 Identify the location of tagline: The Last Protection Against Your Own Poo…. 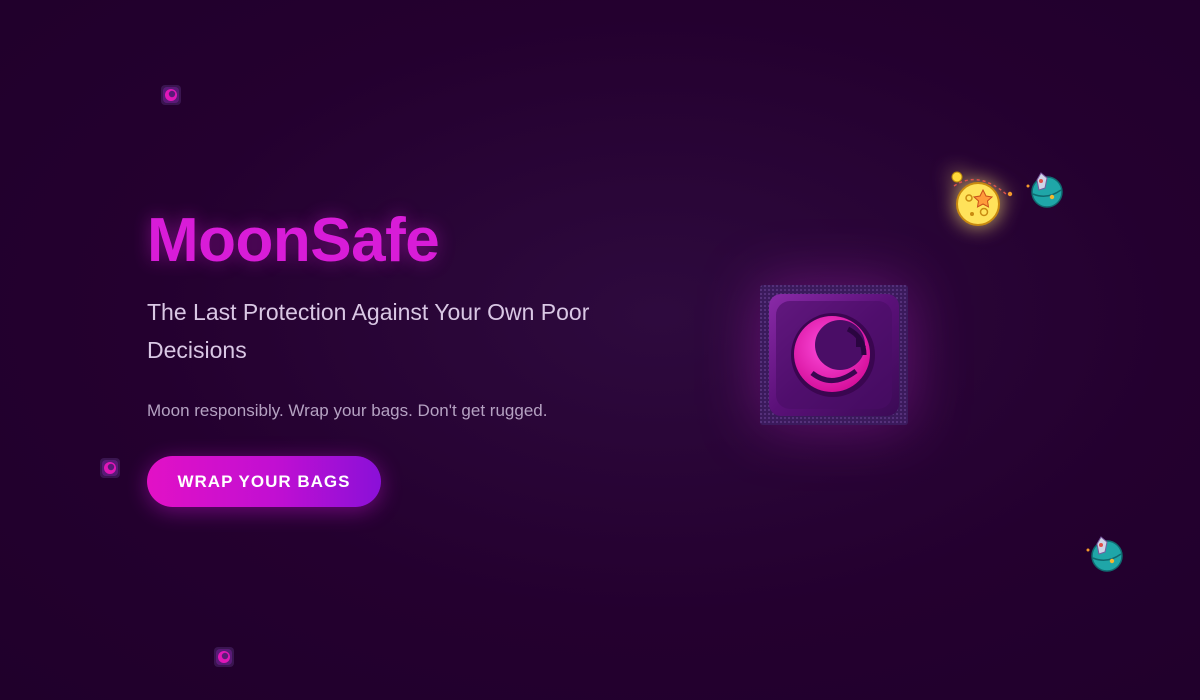
(368, 331).